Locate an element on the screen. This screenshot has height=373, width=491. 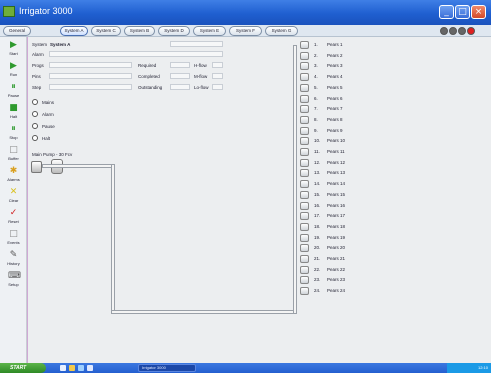
tab-system-b: System B is located at coordinates (139, 31).